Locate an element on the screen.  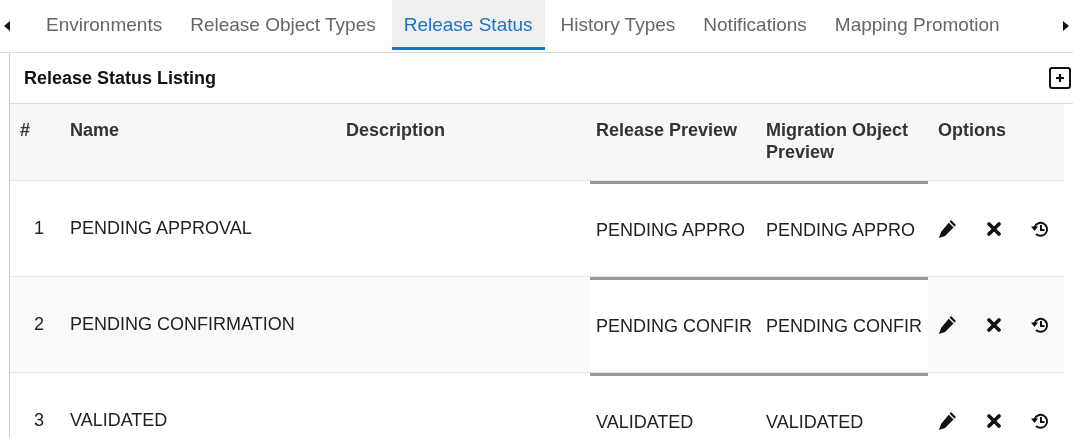
scroll-left-icon is located at coordinates (7, 26).